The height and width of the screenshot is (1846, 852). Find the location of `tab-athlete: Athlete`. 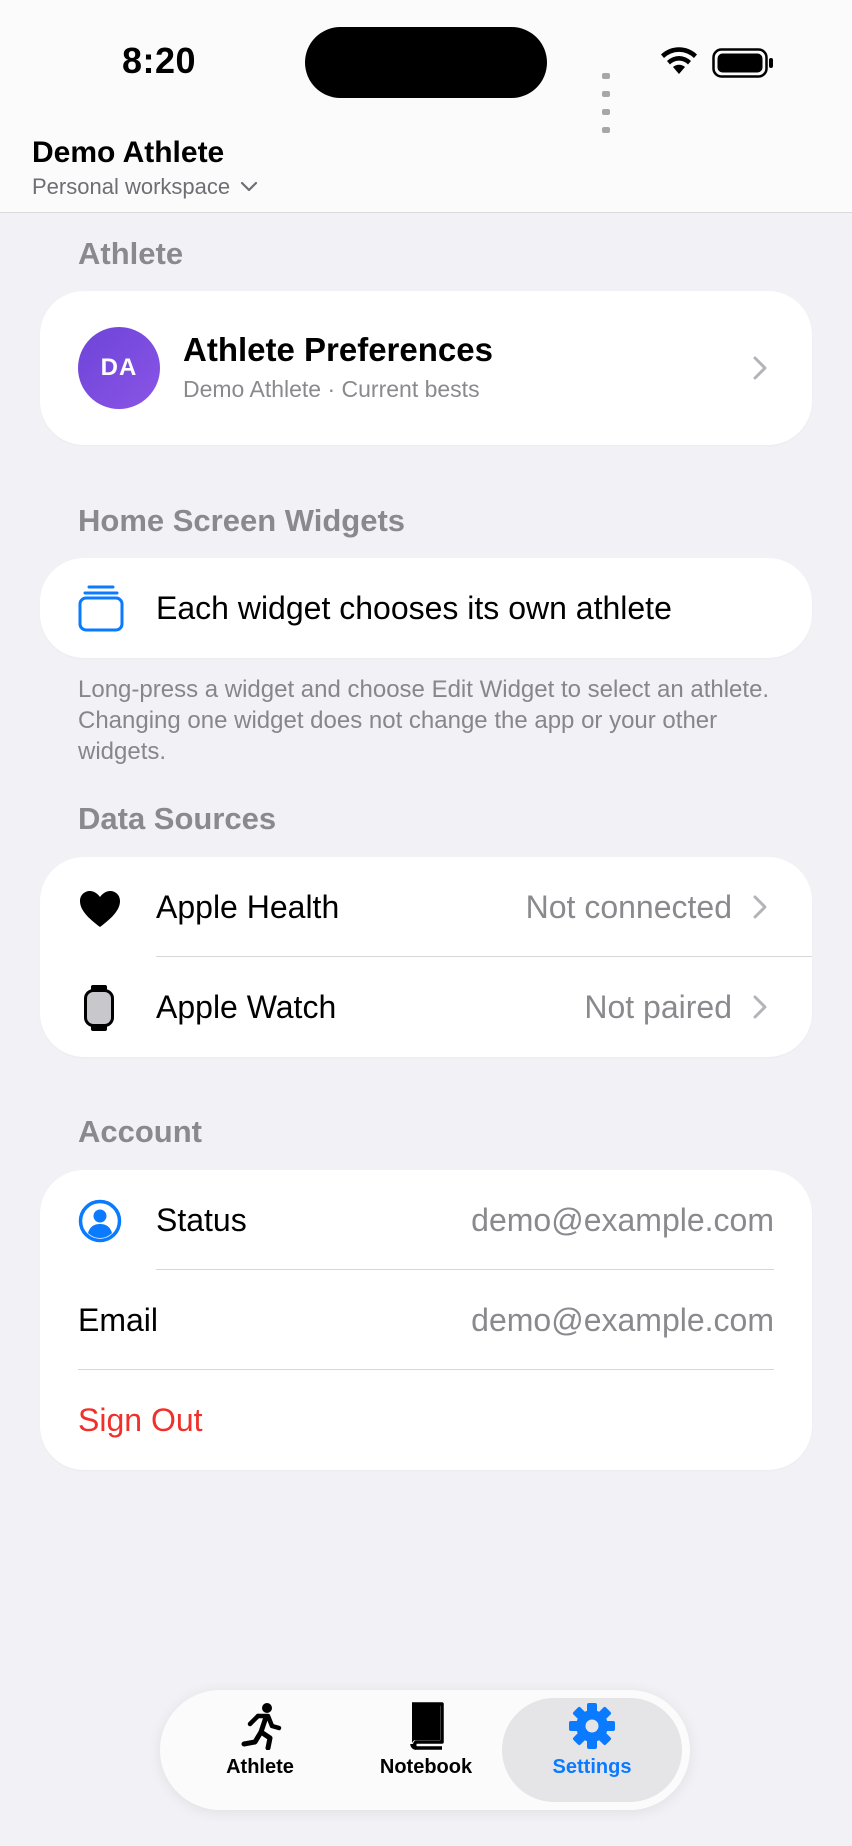

tab-athlete: Athlete is located at coordinates (260, 1752).